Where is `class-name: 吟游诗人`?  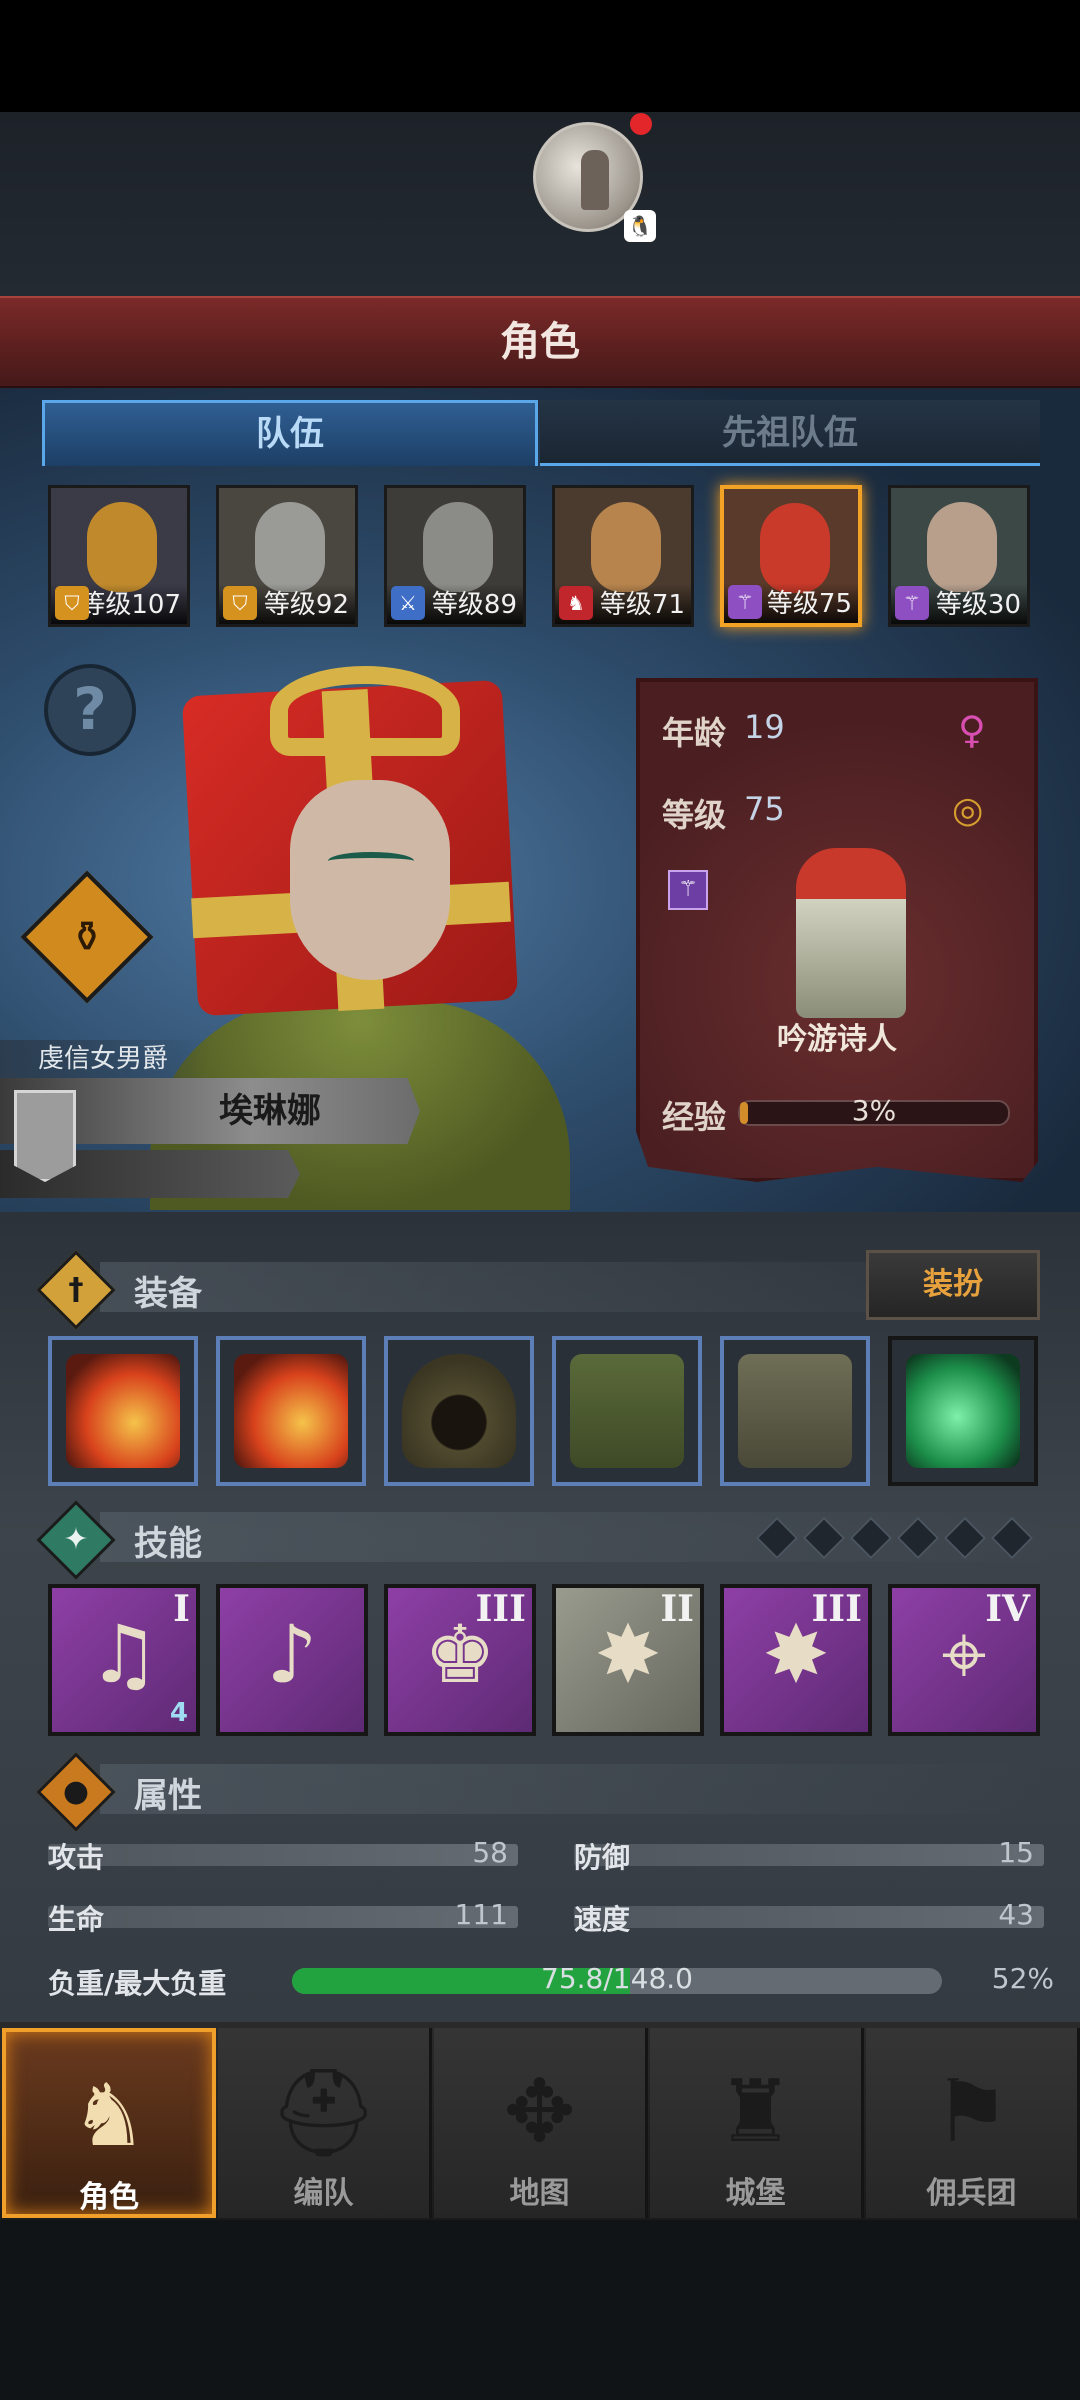 class-name: 吟游诗人 is located at coordinates (837, 1039).